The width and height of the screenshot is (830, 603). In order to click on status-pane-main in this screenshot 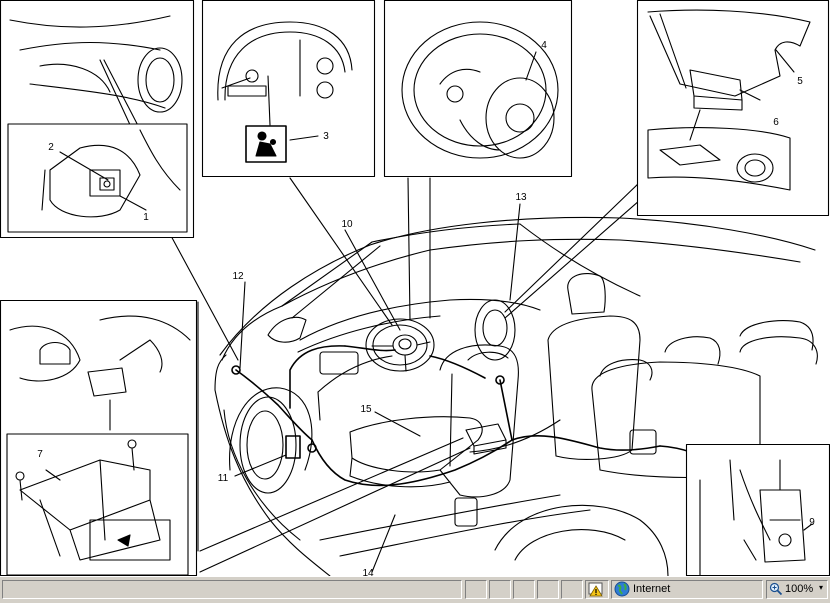, I will do `click(232, 589)`.